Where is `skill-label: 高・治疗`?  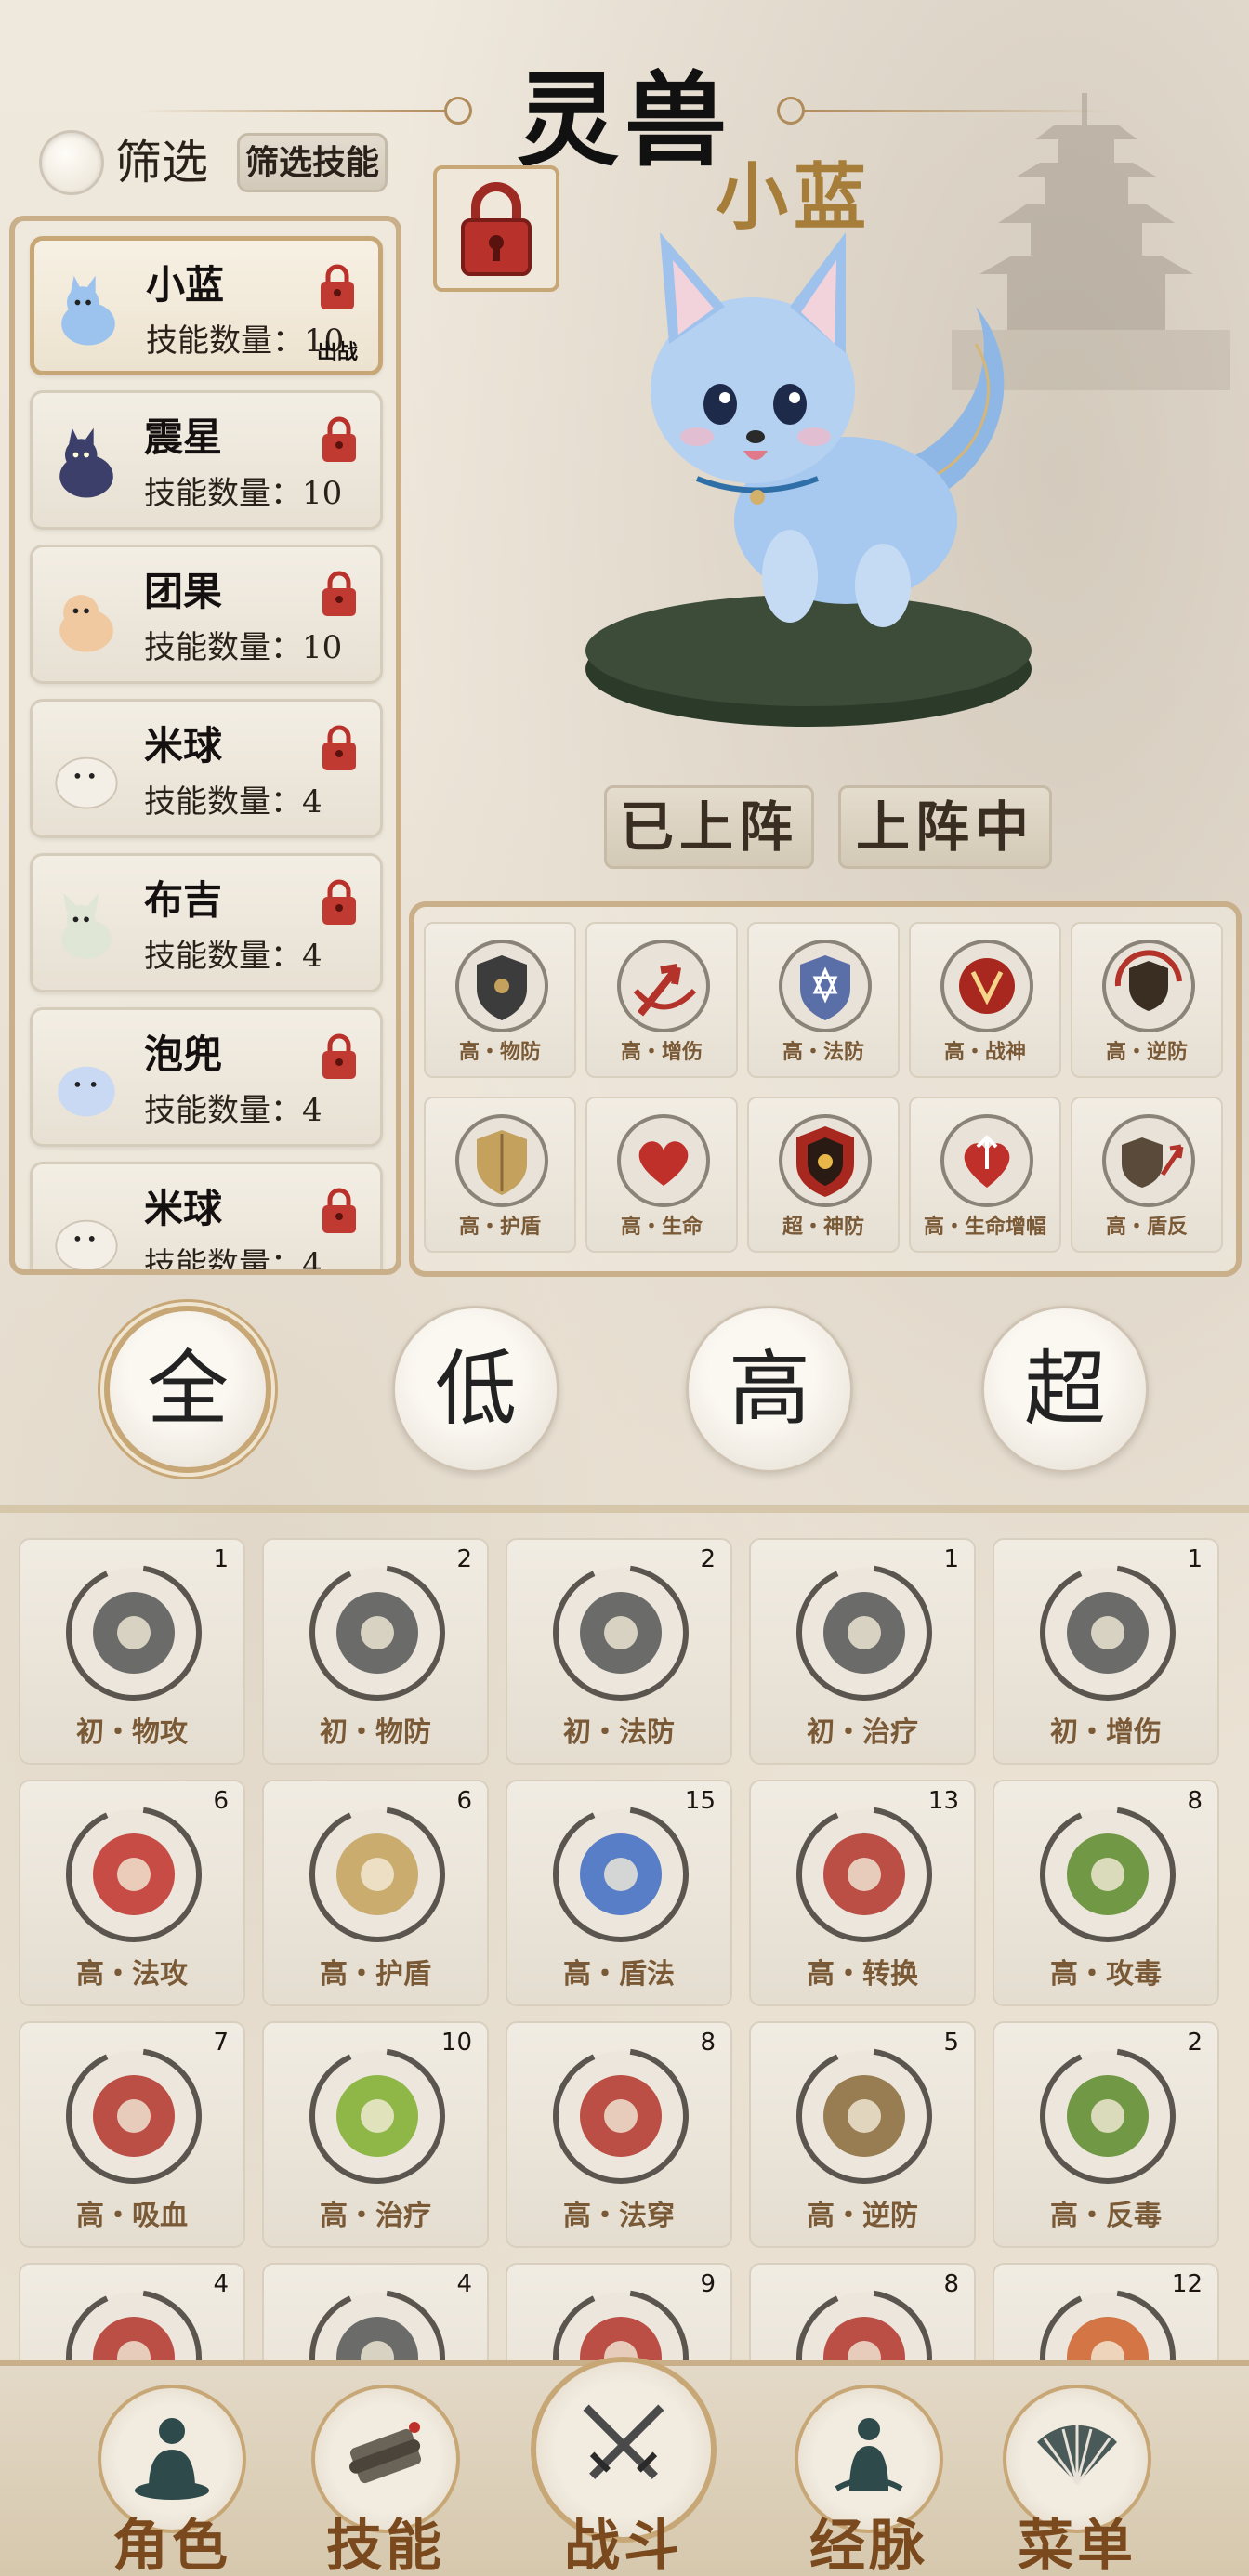 skill-label: 高・治疗 is located at coordinates (375, 2216).